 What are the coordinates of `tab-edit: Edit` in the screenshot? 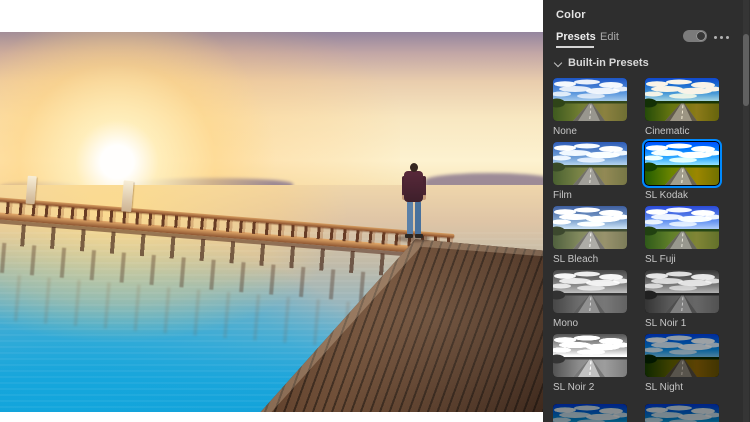 It's located at (609, 37).